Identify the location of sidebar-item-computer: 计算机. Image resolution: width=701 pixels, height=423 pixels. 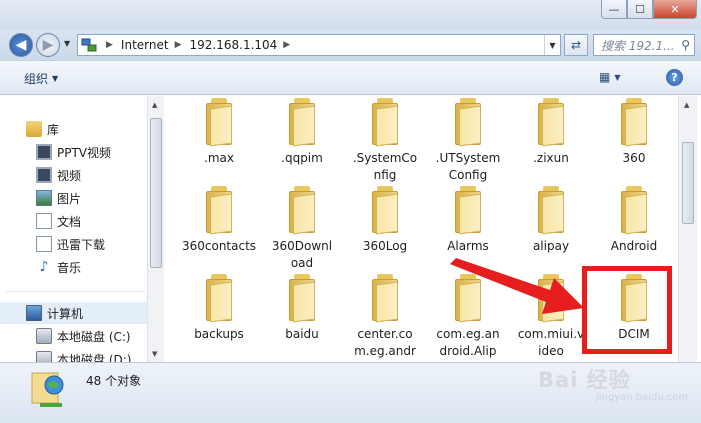
(73, 313).